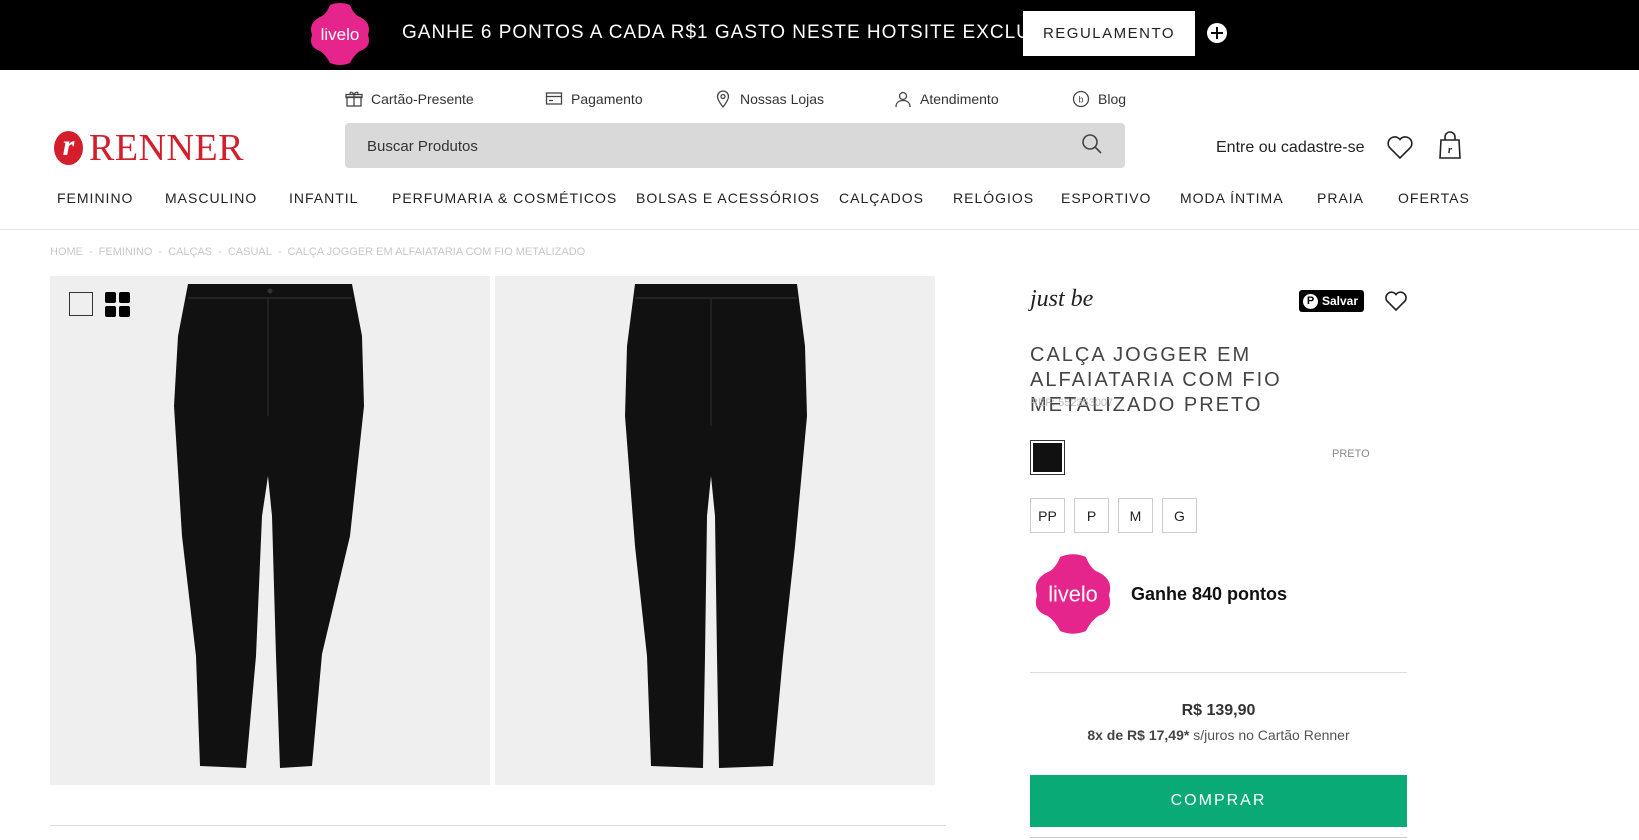  Describe the element at coordinates (354, 99) in the screenshot. I see `gift-icon` at that location.